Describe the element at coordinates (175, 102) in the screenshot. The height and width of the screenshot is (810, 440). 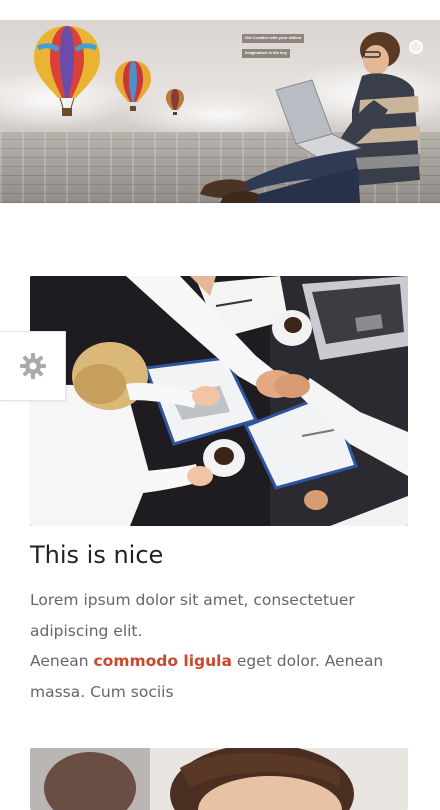
I see `hot-air-balloon-small` at that location.